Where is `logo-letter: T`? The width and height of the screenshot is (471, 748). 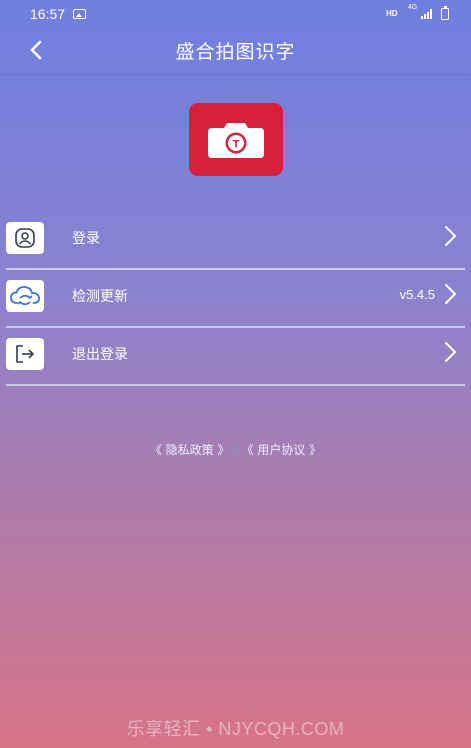 logo-letter: T is located at coordinates (236, 144).